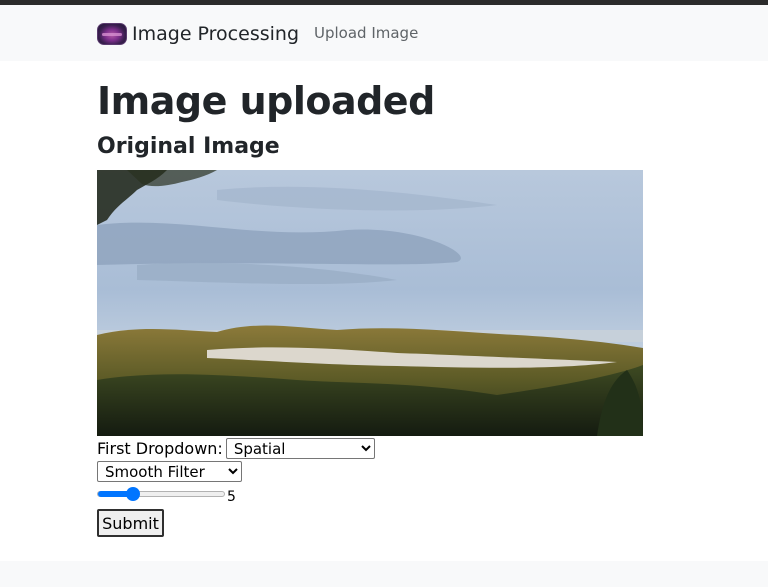 Image resolution: width=768 pixels, height=587 pixels. Describe the element at coordinates (216, 34) in the screenshot. I see `brand-title: Image Processing` at that location.